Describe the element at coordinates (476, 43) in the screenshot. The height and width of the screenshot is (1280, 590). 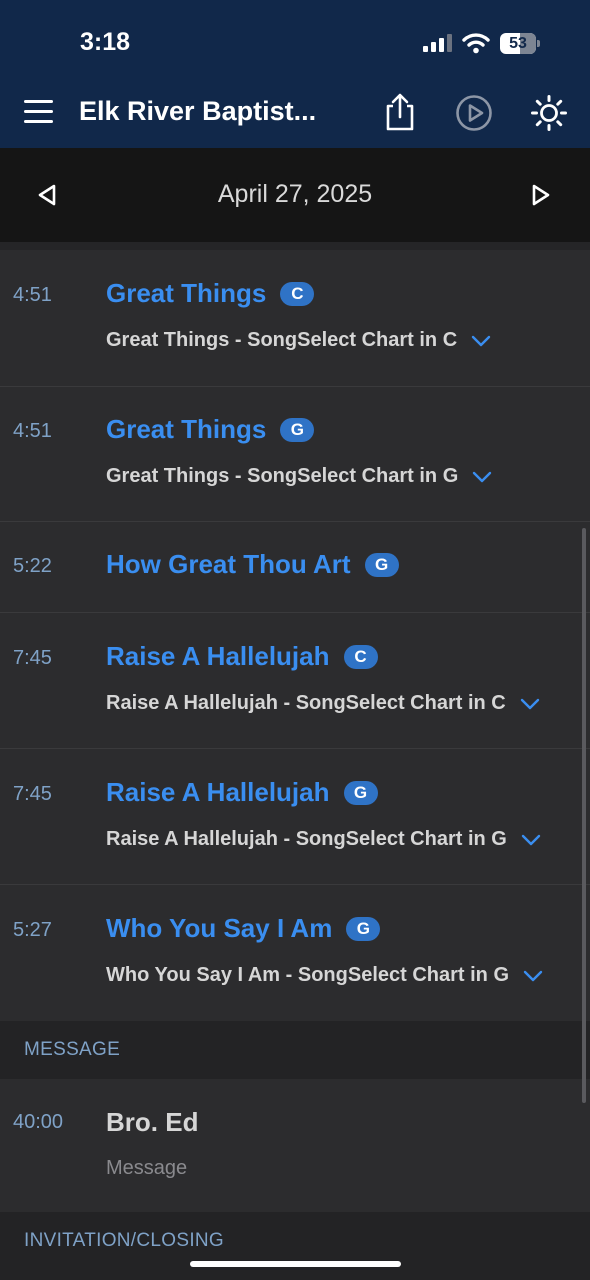
I see `wifi-icon` at that location.